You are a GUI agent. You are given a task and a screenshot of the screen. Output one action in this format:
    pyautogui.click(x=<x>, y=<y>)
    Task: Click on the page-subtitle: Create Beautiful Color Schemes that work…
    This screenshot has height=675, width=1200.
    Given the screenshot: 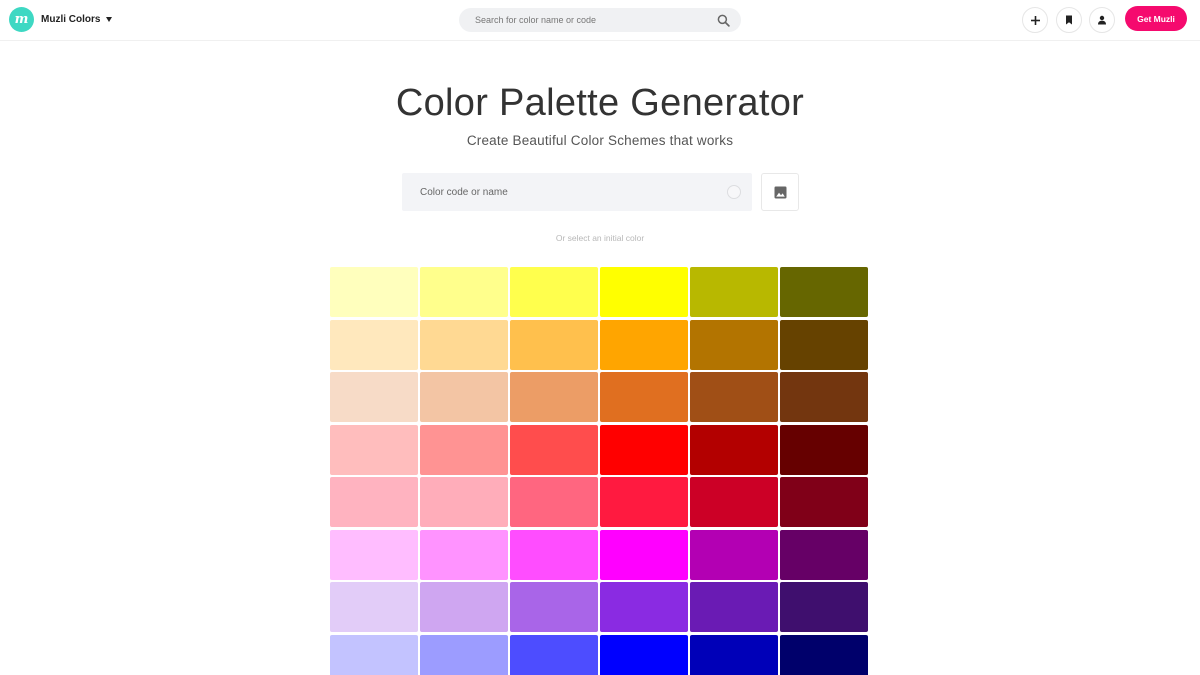 What is the action you would take?
    pyautogui.click(x=600, y=140)
    